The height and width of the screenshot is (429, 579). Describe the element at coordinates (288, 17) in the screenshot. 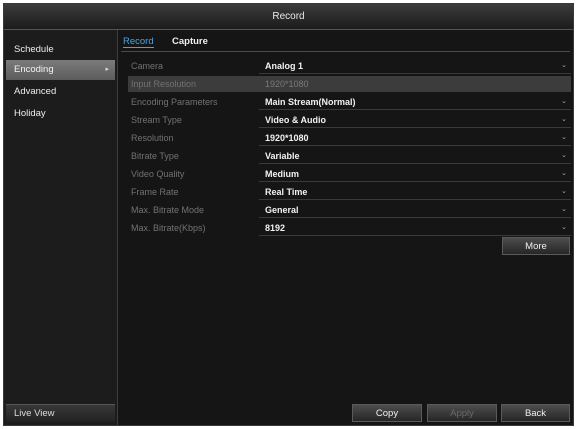

I see `window-title: Record` at that location.